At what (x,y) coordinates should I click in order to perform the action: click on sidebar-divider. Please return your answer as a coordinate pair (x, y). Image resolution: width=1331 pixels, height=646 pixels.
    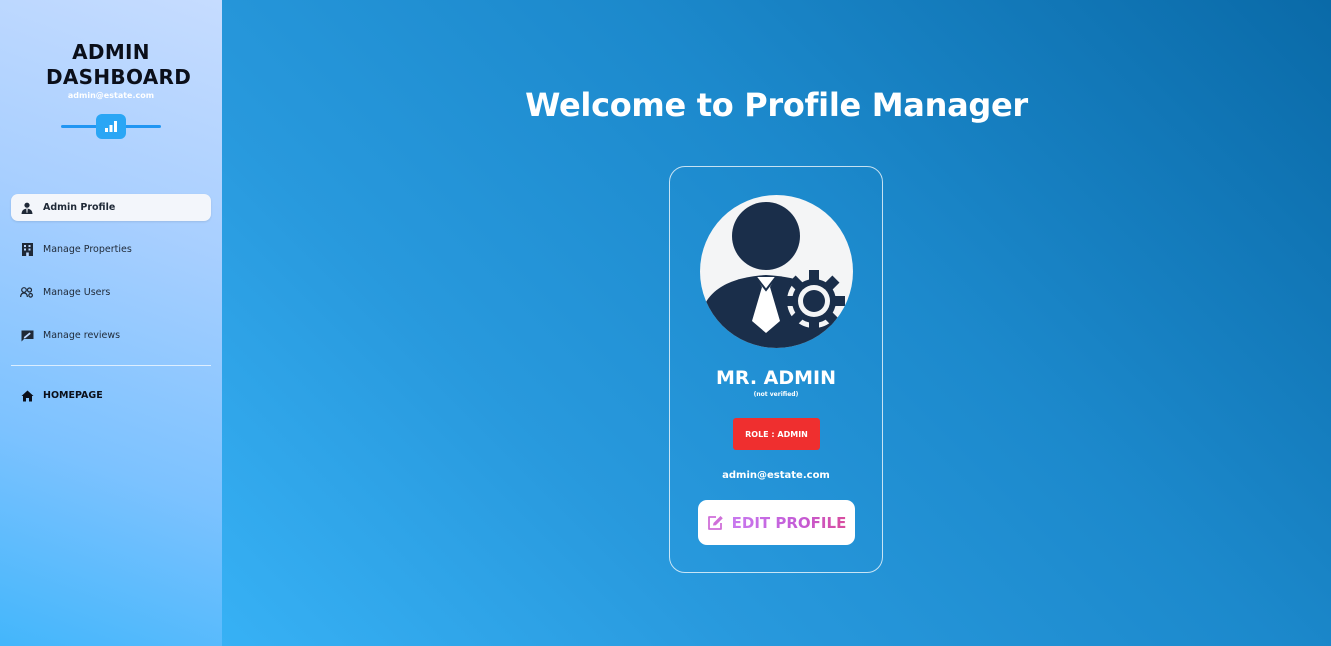
    Looking at the image, I should click on (111, 365).